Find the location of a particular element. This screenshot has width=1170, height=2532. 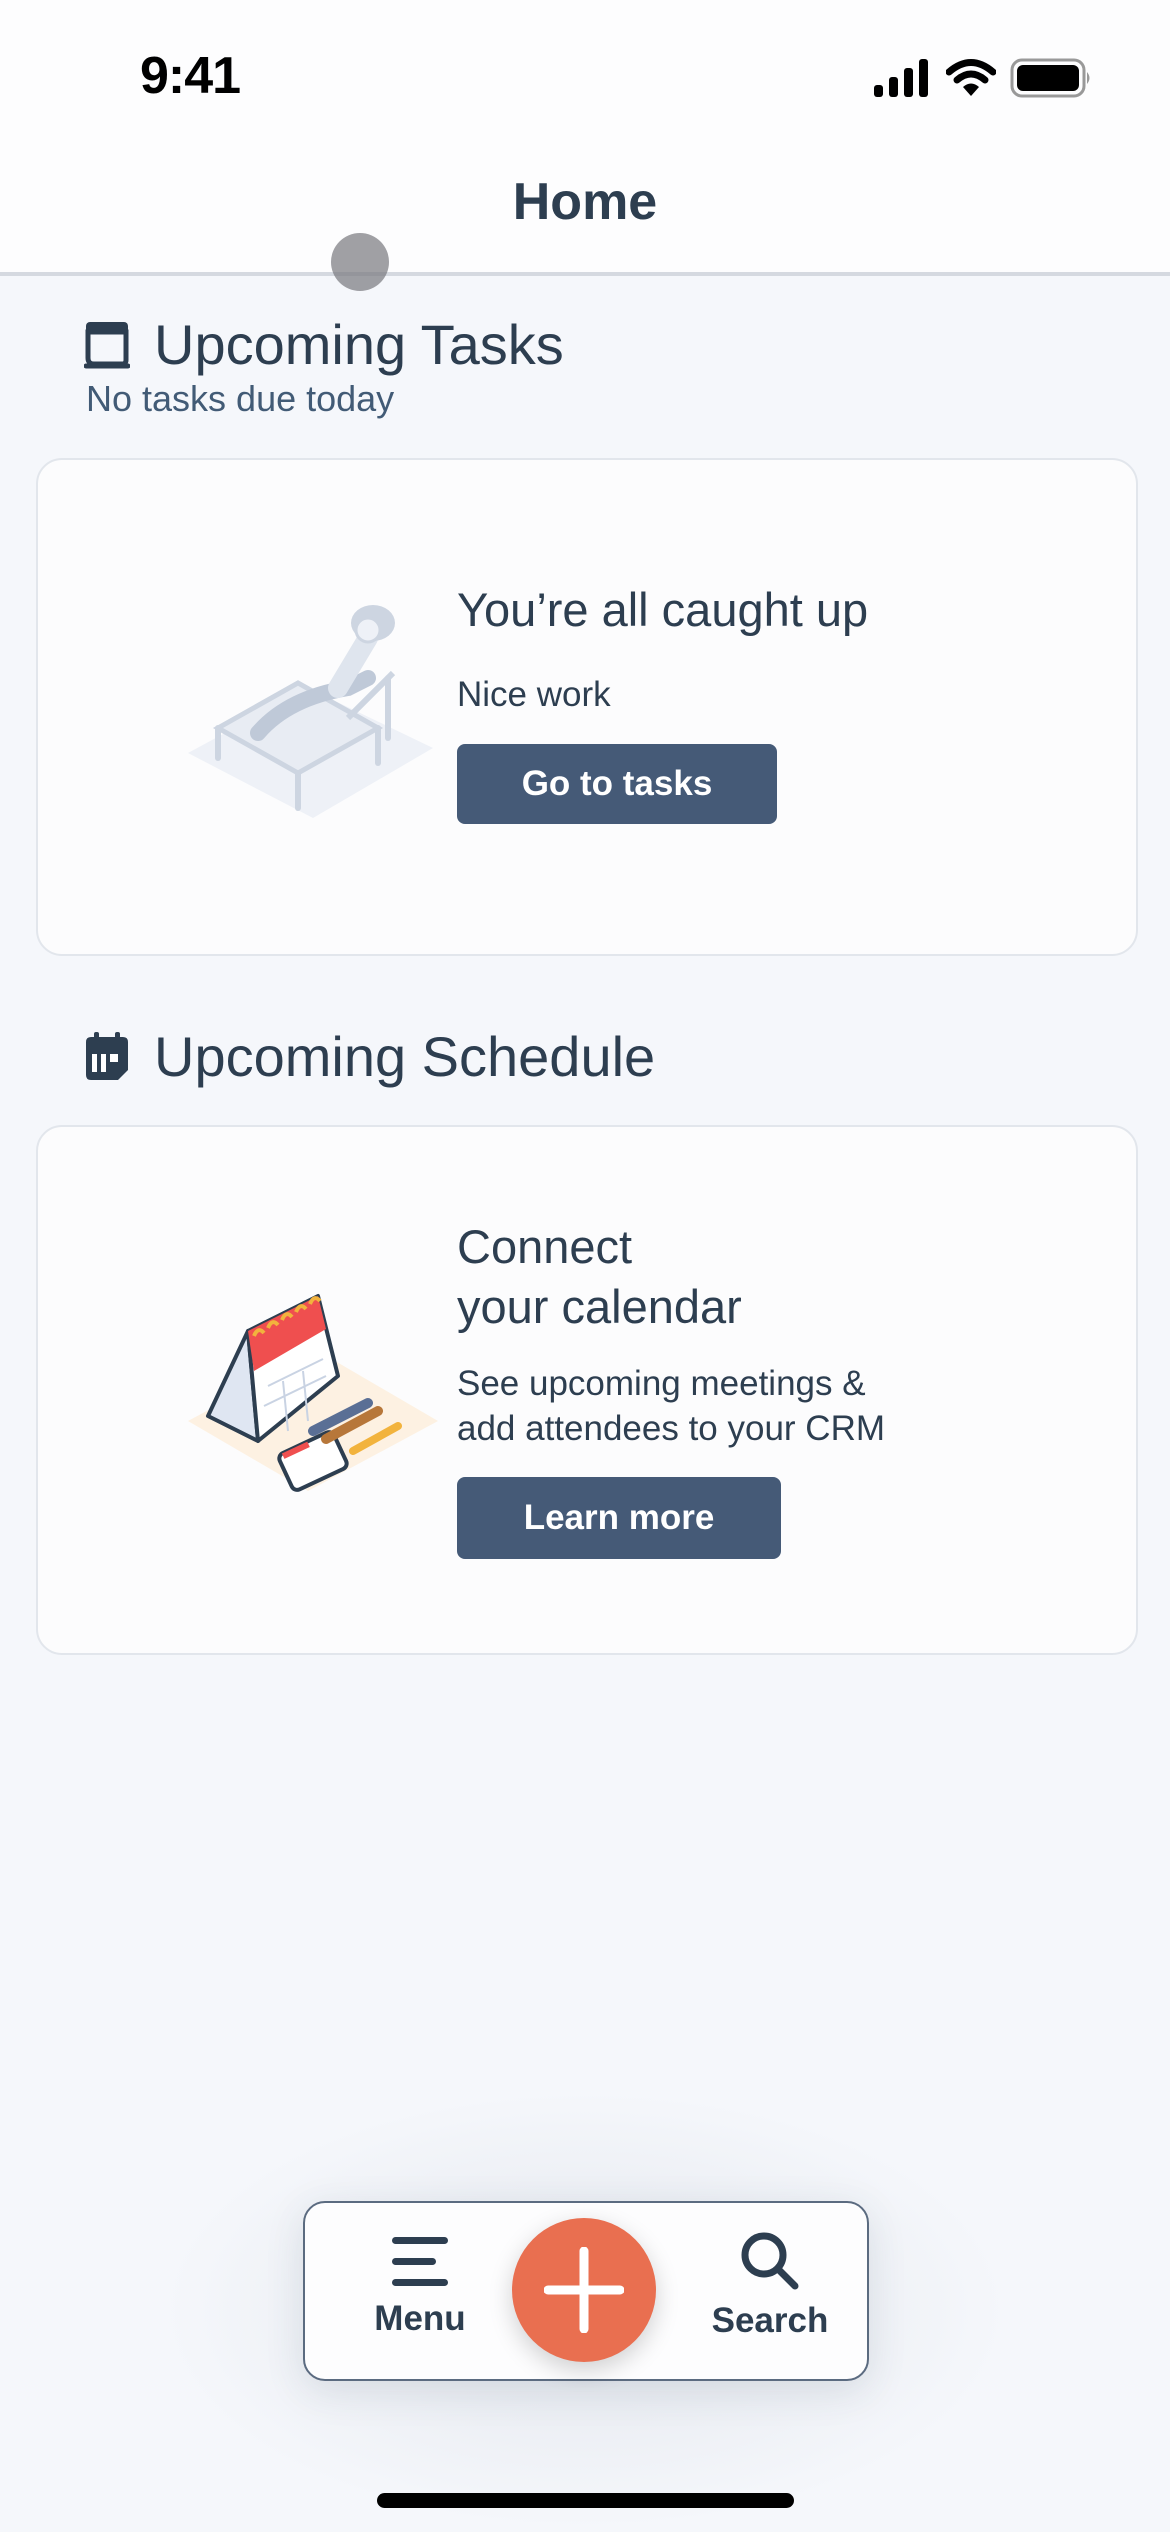

card-title: You’re all caught up is located at coordinates (663, 609).